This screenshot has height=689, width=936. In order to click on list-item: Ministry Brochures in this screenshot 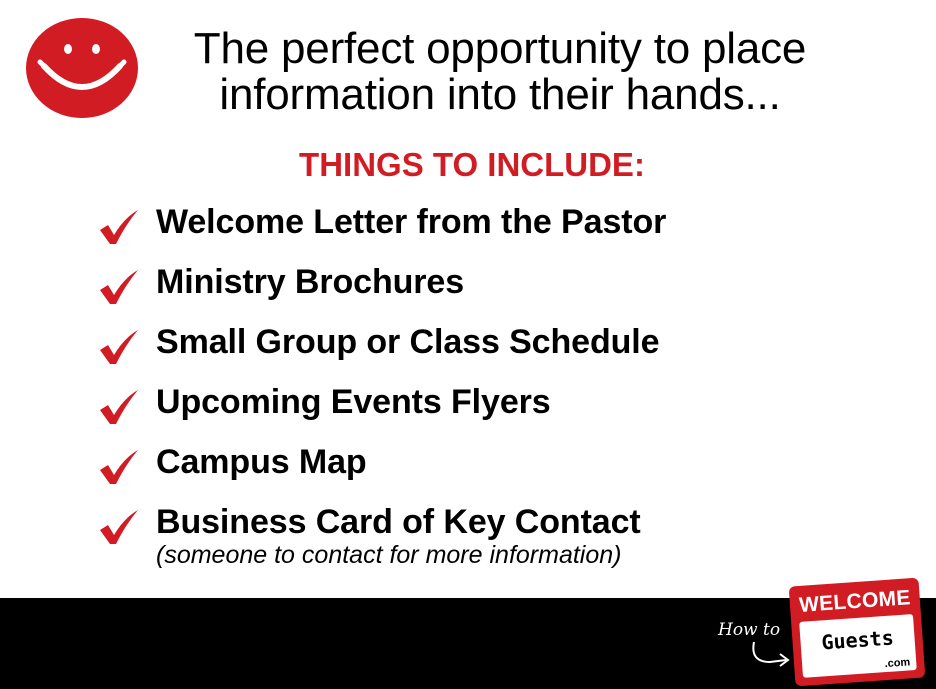, I will do `click(478, 290)`.